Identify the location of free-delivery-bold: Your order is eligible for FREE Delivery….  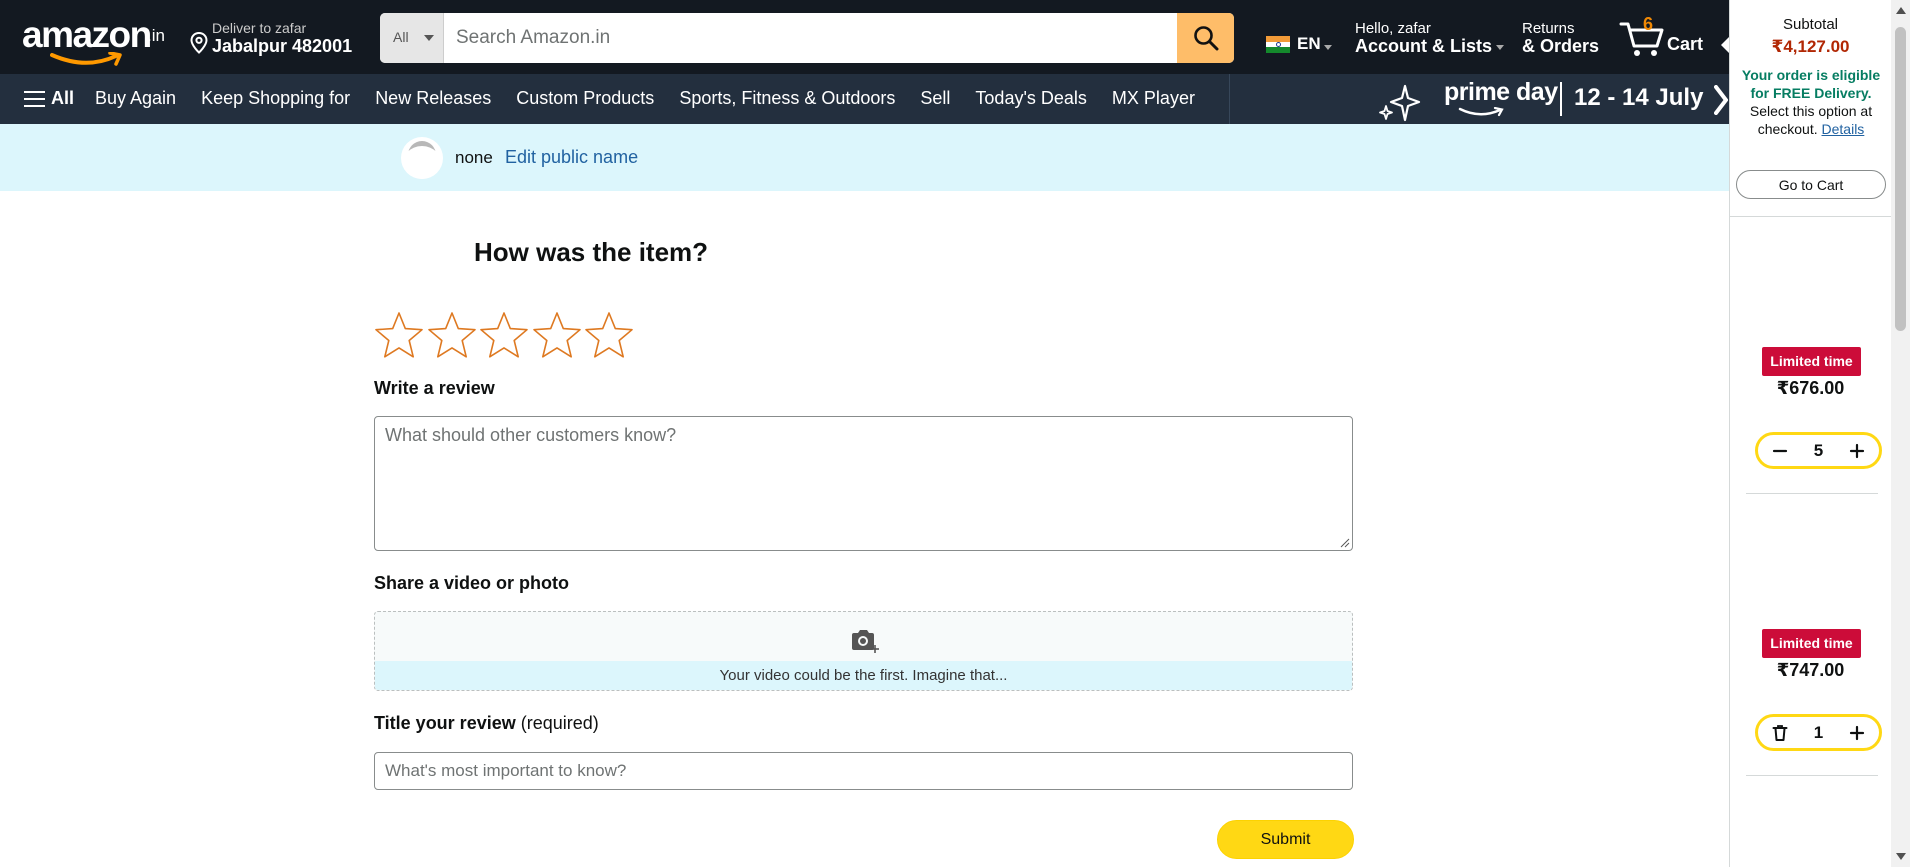
(1811, 84).